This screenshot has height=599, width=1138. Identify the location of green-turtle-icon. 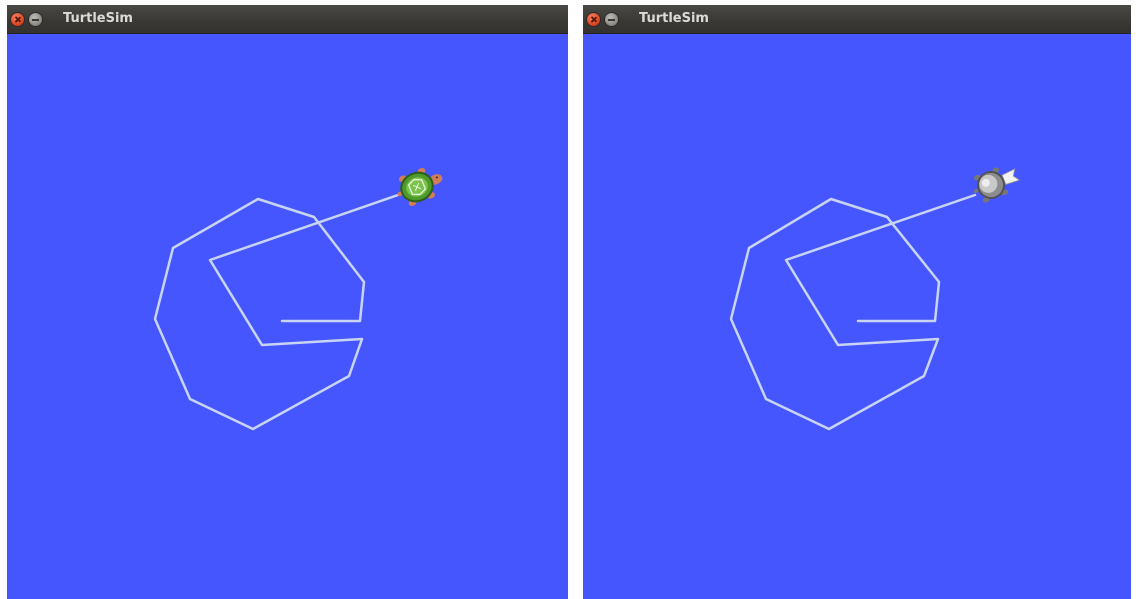
(420, 187).